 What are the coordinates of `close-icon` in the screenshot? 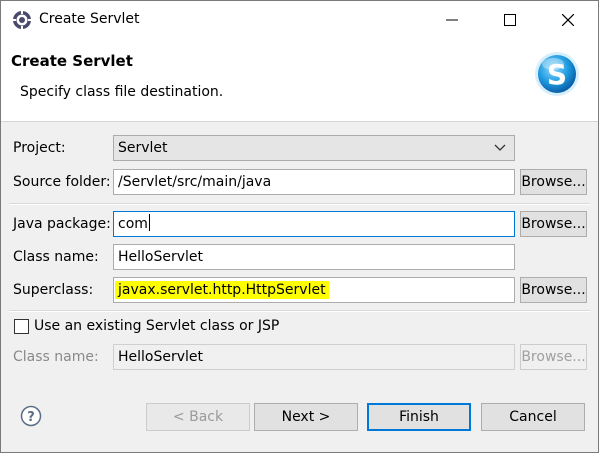 It's located at (568, 20).